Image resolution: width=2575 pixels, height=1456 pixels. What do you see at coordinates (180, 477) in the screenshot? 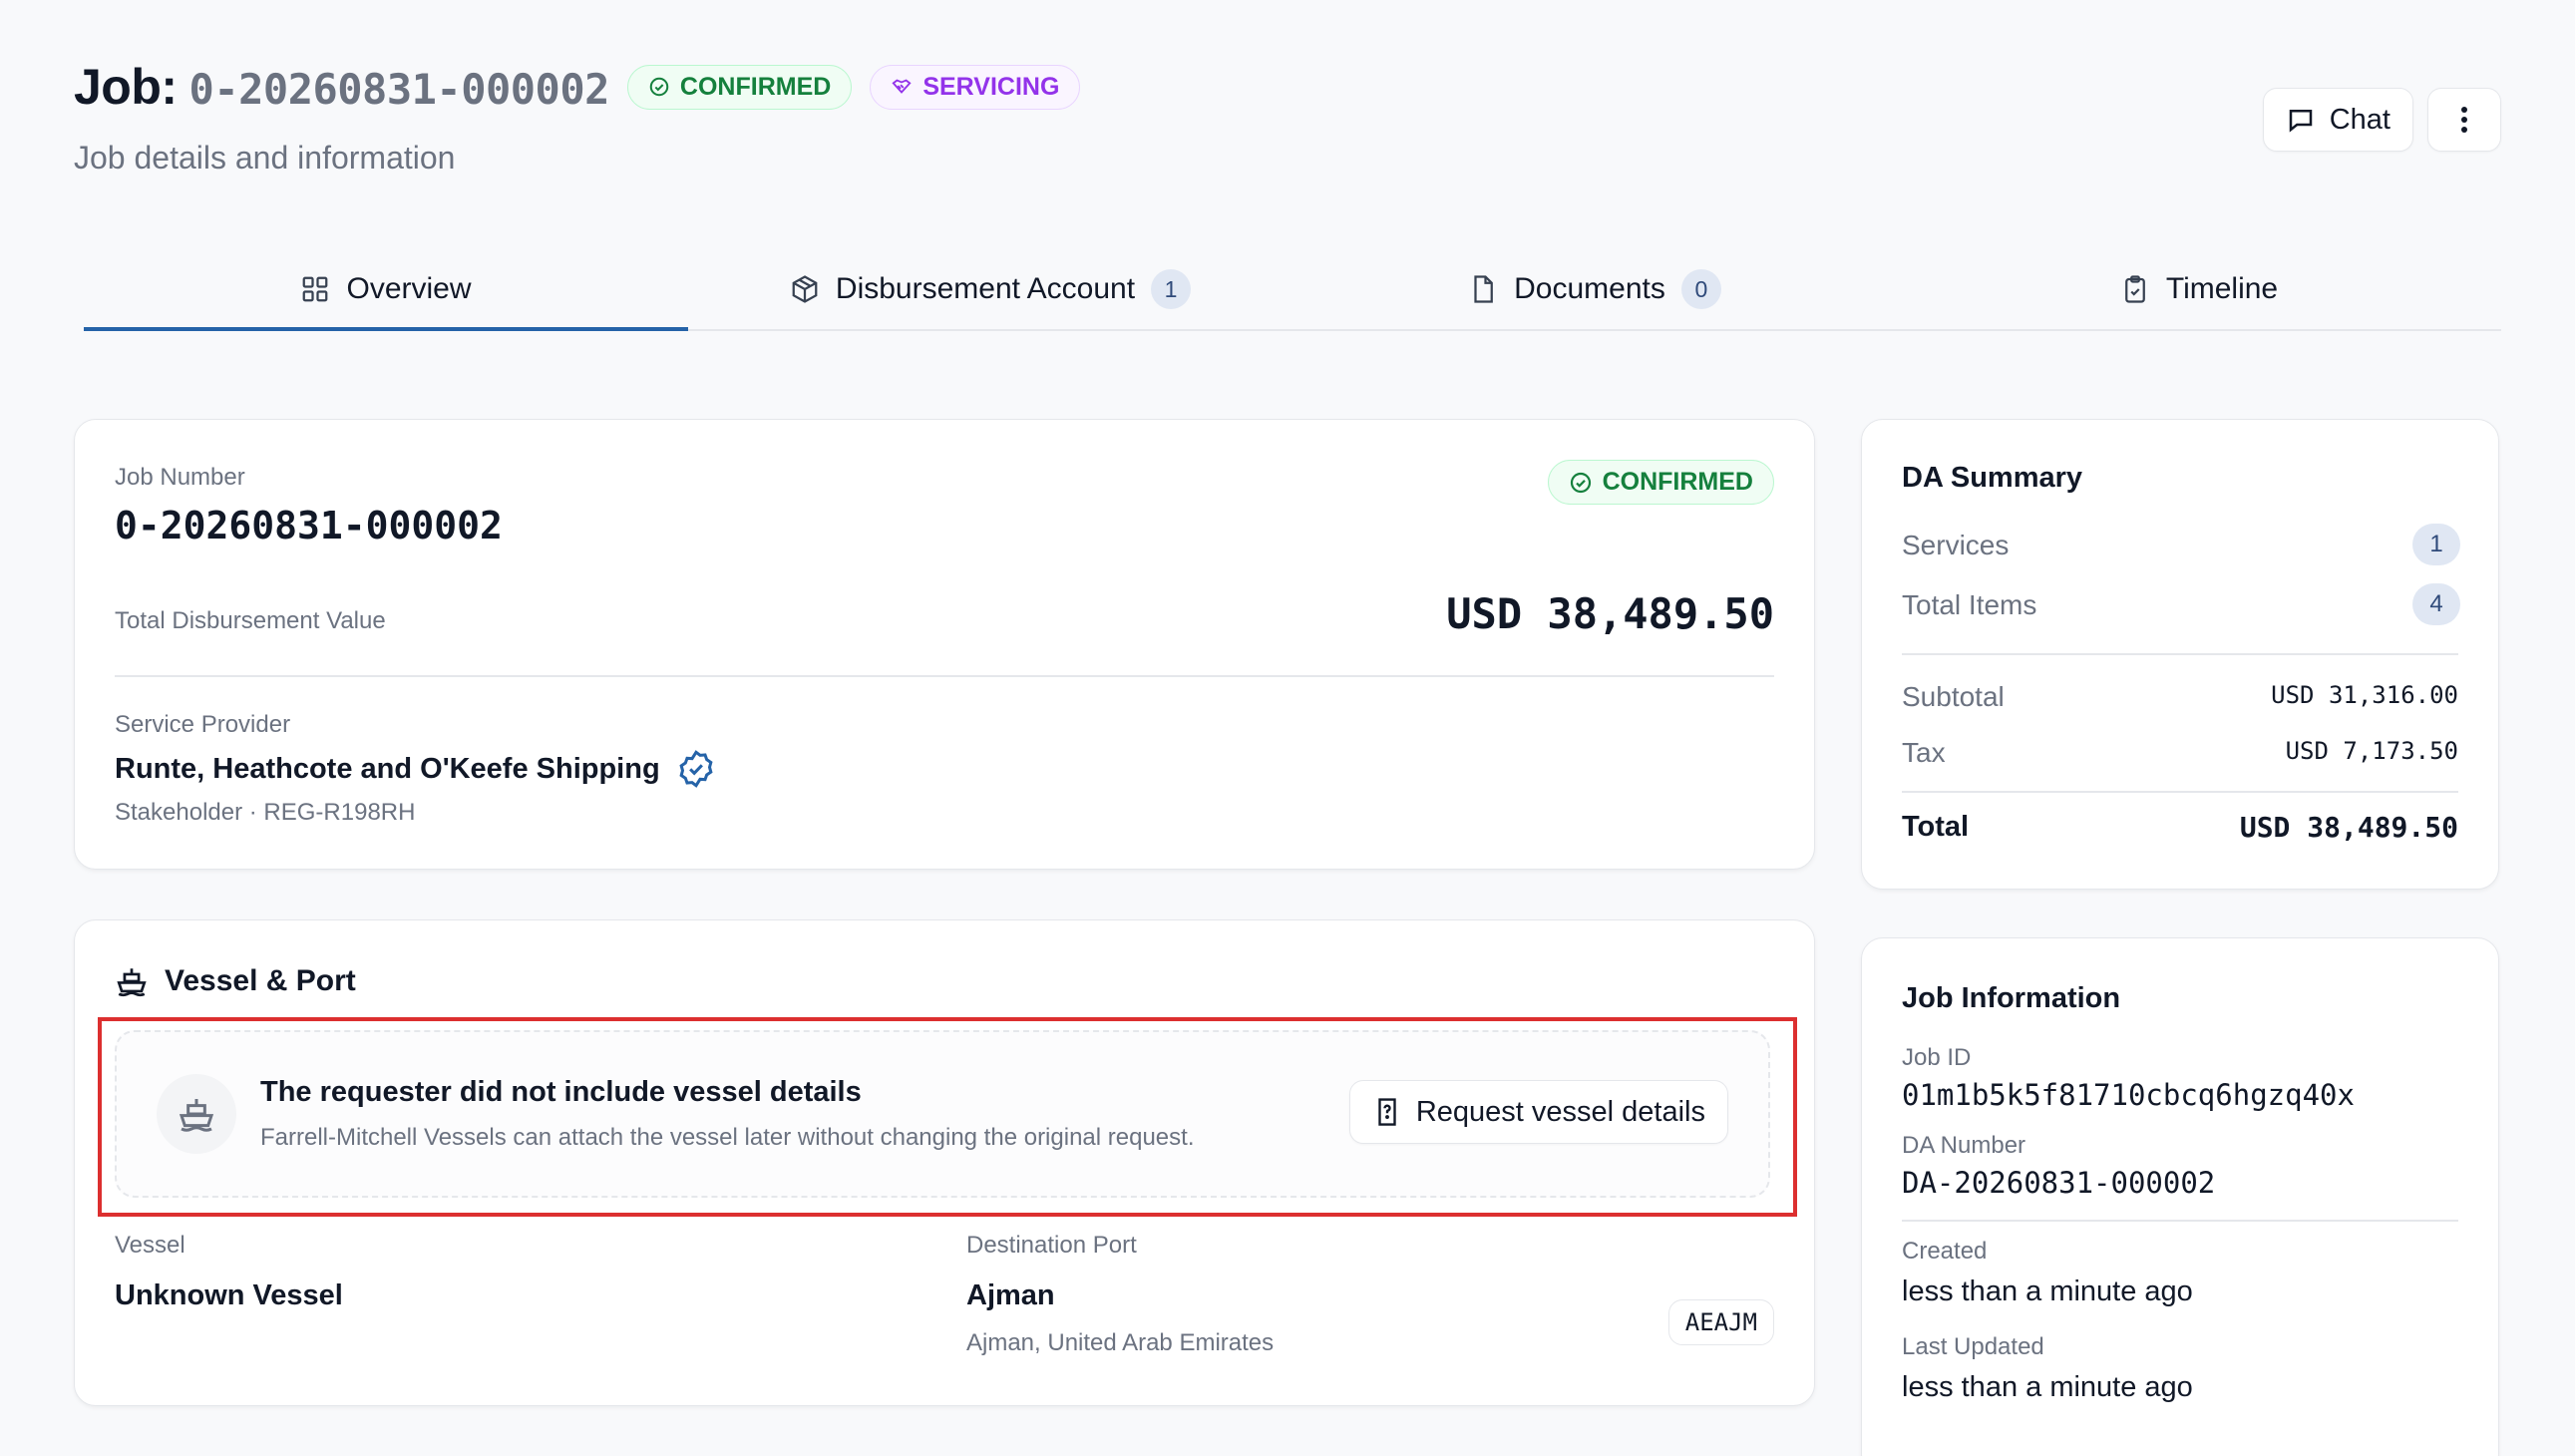
I see `job-number-label: Job Number` at bounding box center [180, 477].